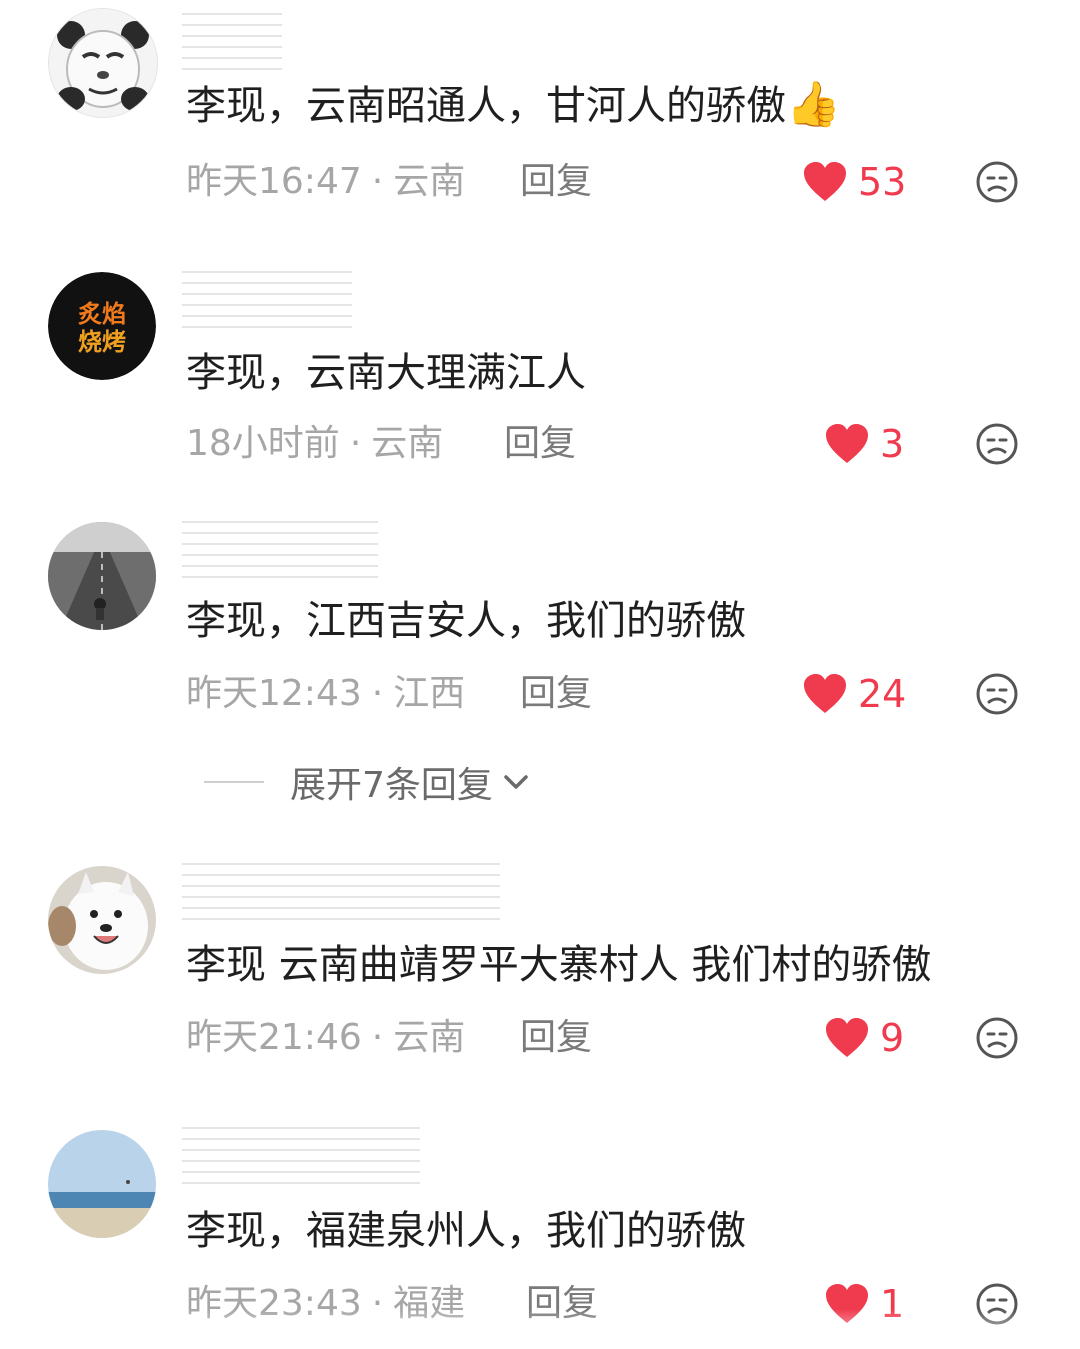 The height and width of the screenshot is (1349, 1080). I want to click on road-photo-avatar-icon, so click(102, 576).